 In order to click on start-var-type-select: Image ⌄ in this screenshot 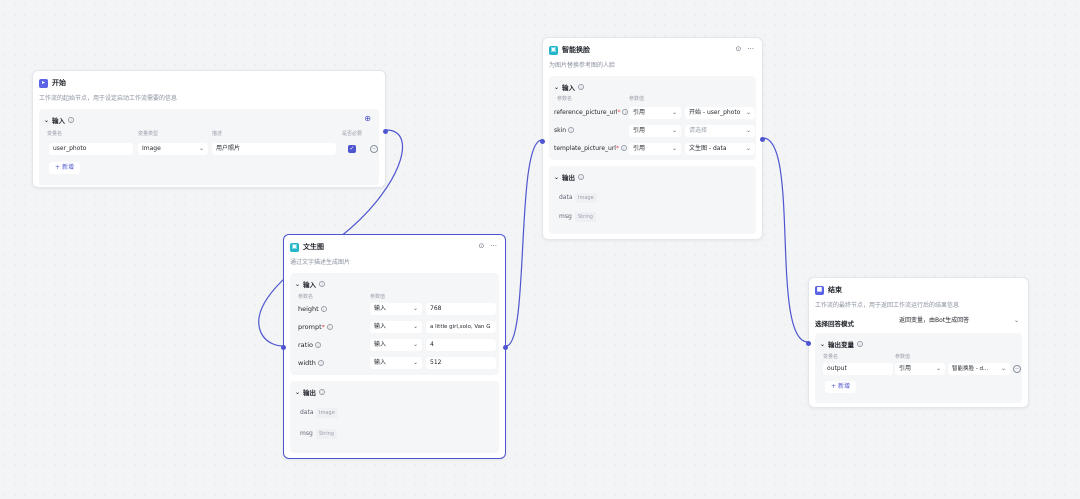, I will do `click(173, 149)`.